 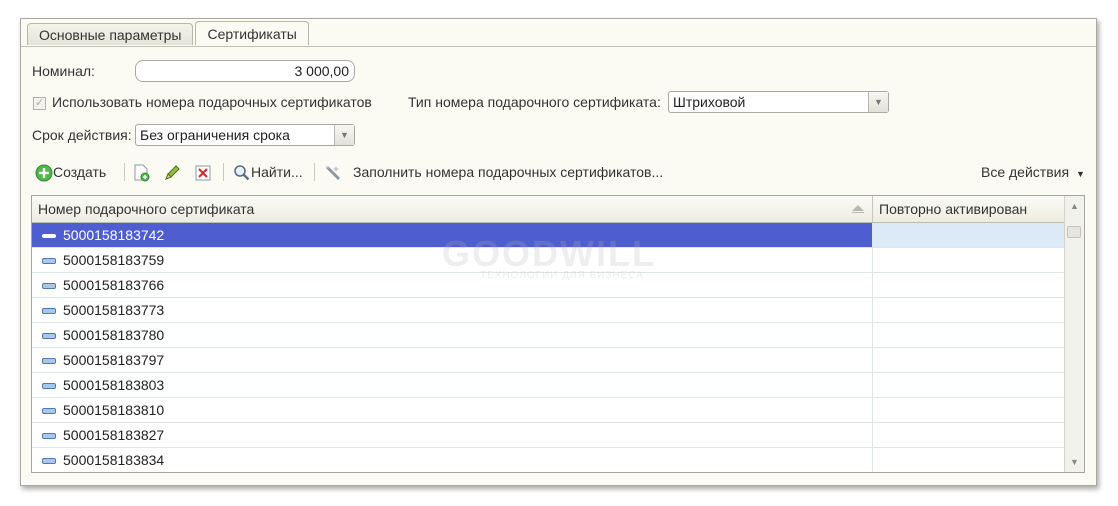 I want to click on all-actions-menu: Все действия ▼, so click(x=1033, y=172).